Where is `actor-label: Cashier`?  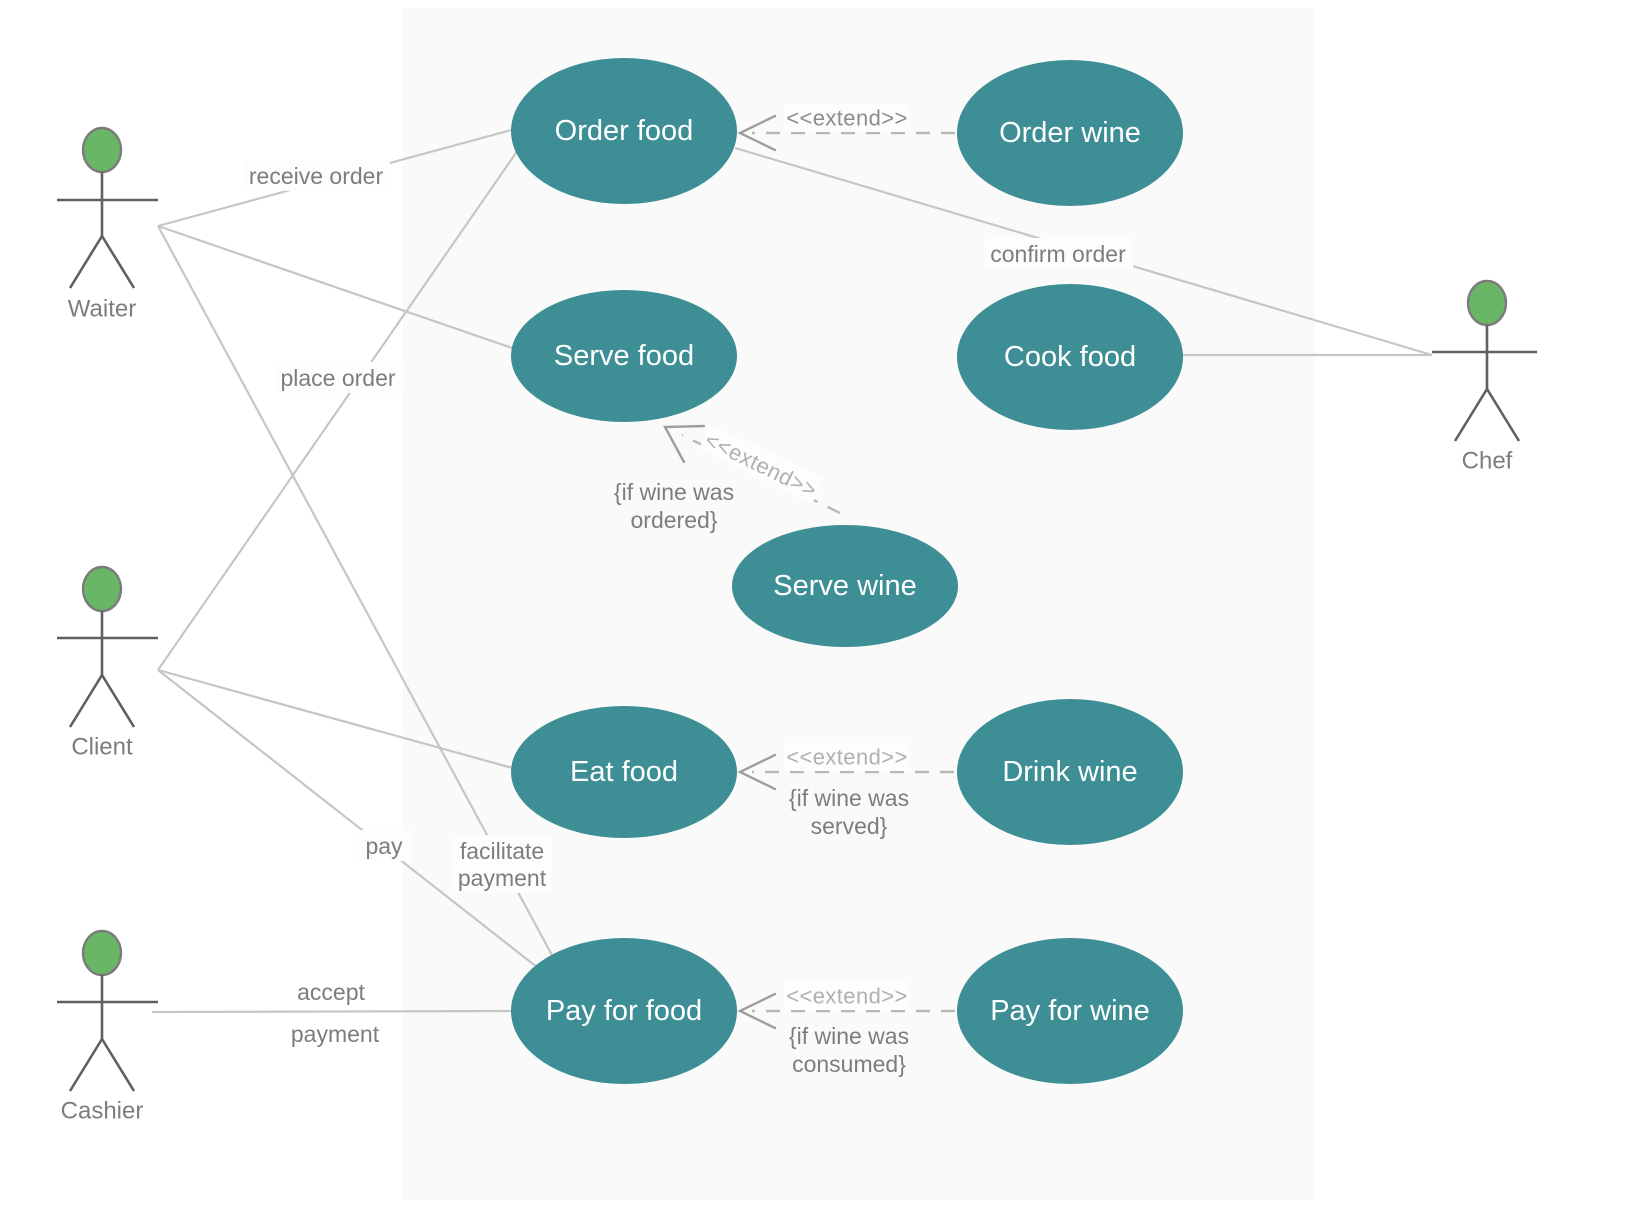 actor-label: Cashier is located at coordinates (102, 1111).